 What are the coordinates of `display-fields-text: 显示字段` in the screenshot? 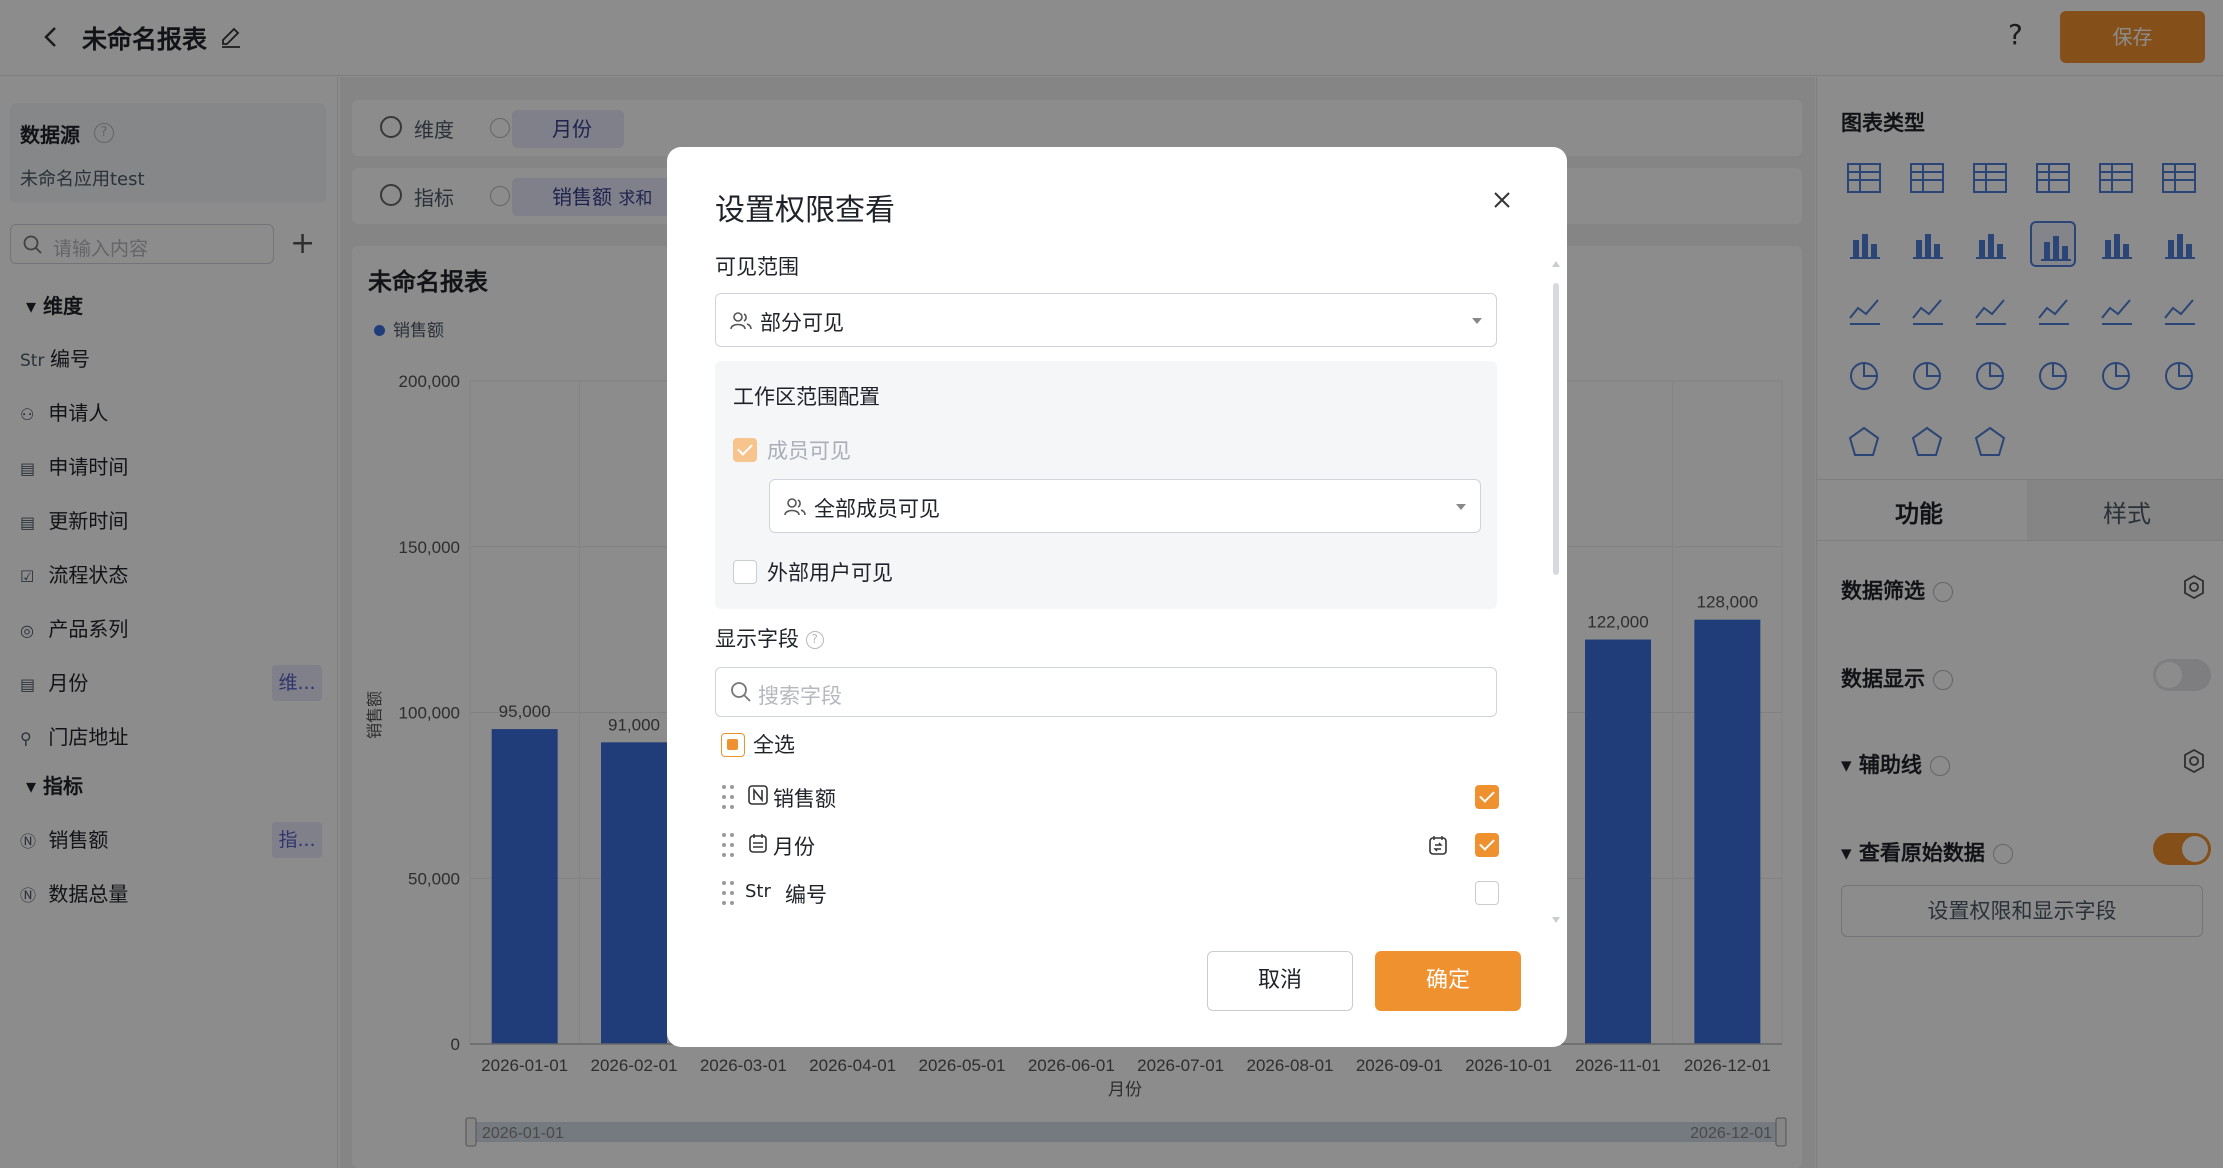 It's located at (757, 639).